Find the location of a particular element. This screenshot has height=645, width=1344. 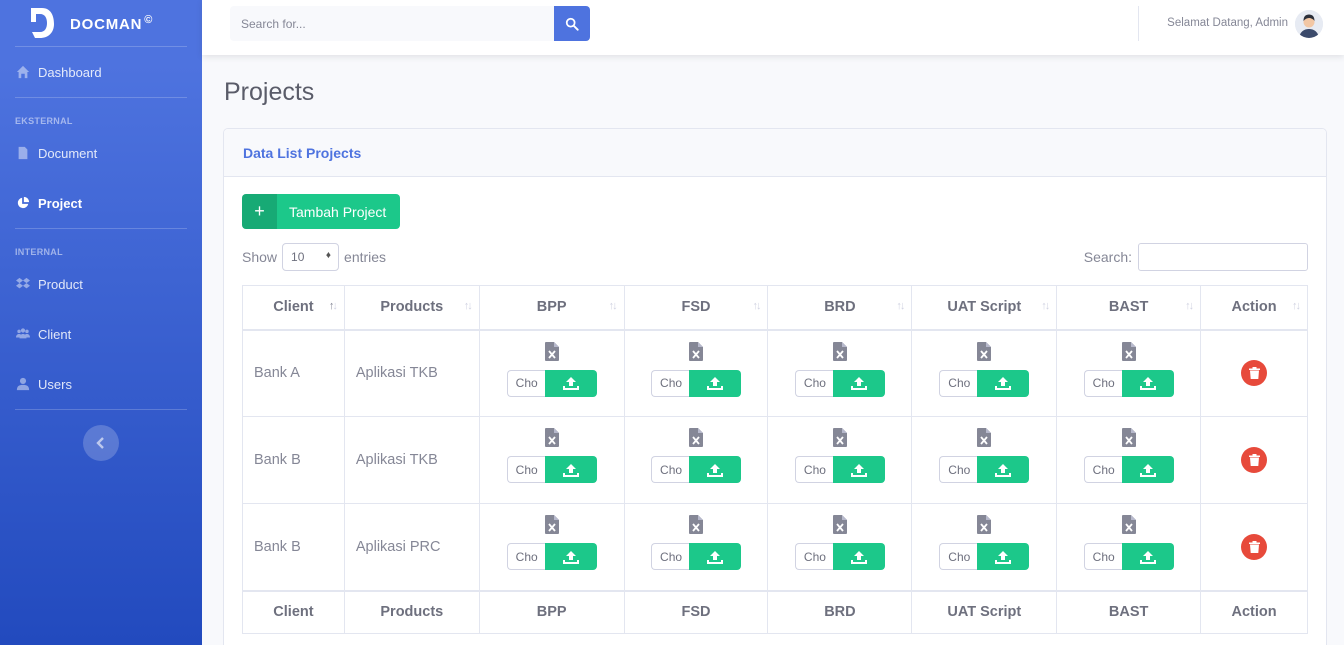

column-header: Action ↑↓ is located at coordinates (1254, 308).